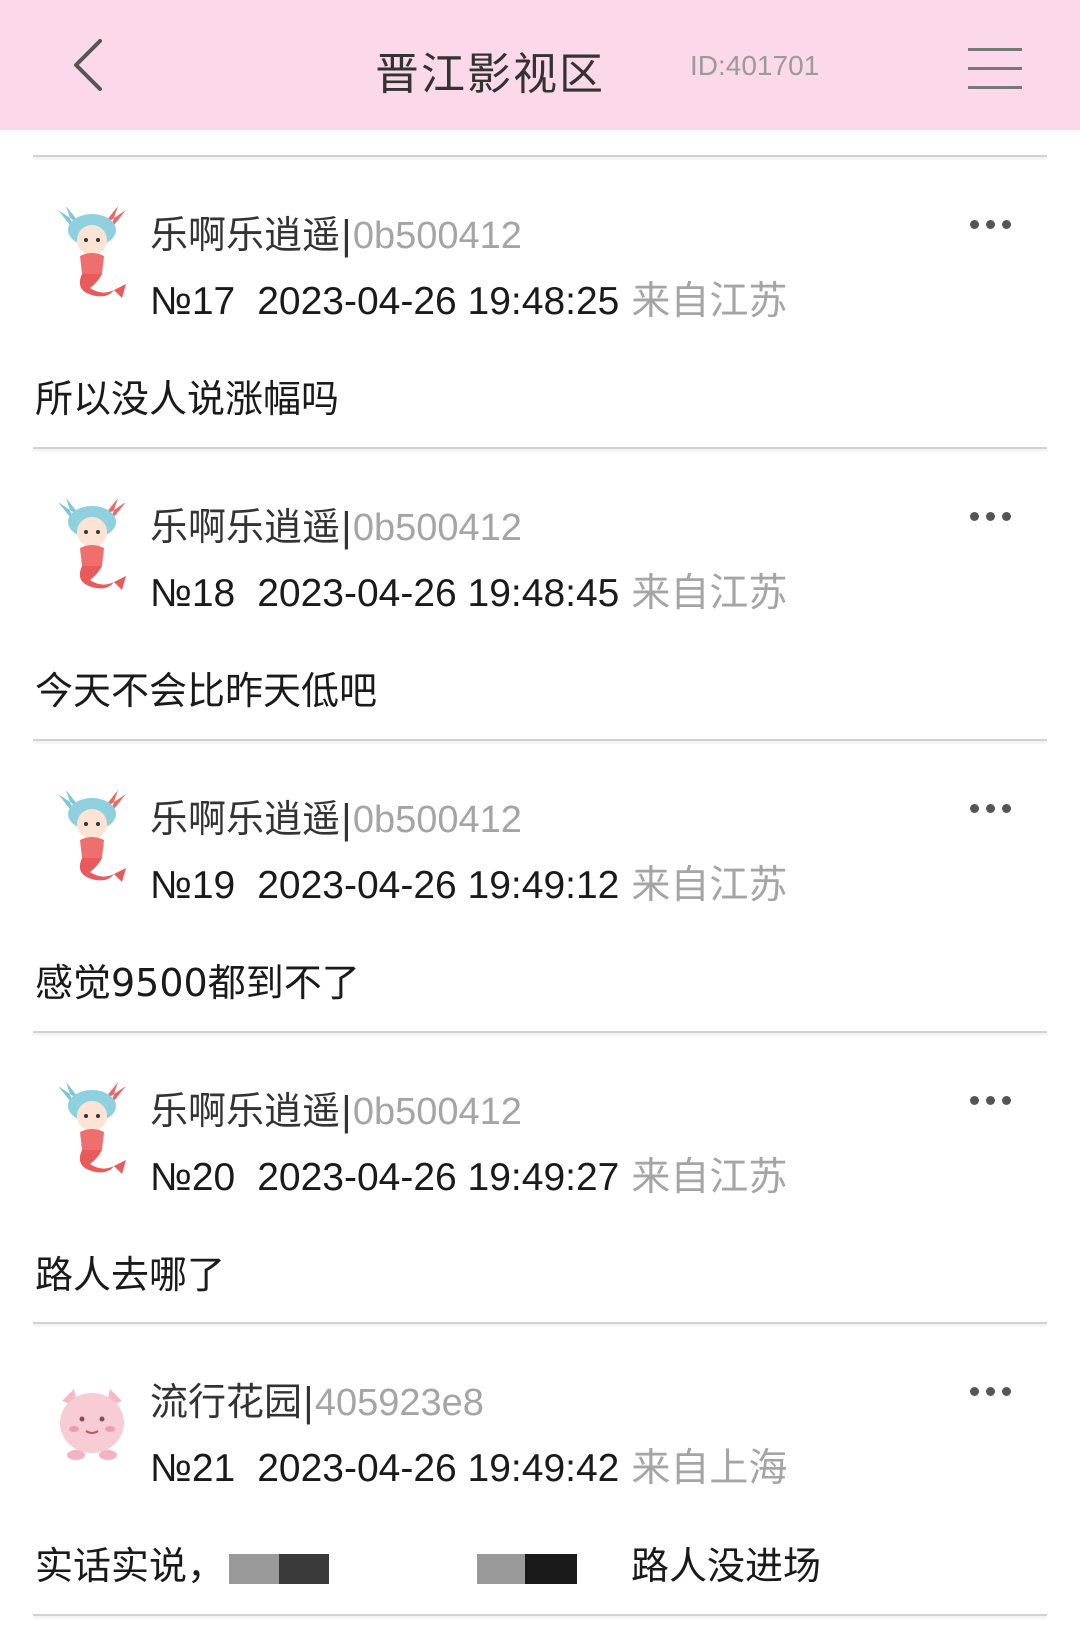  I want to click on page-title: 晋江影视区, so click(490, 74).